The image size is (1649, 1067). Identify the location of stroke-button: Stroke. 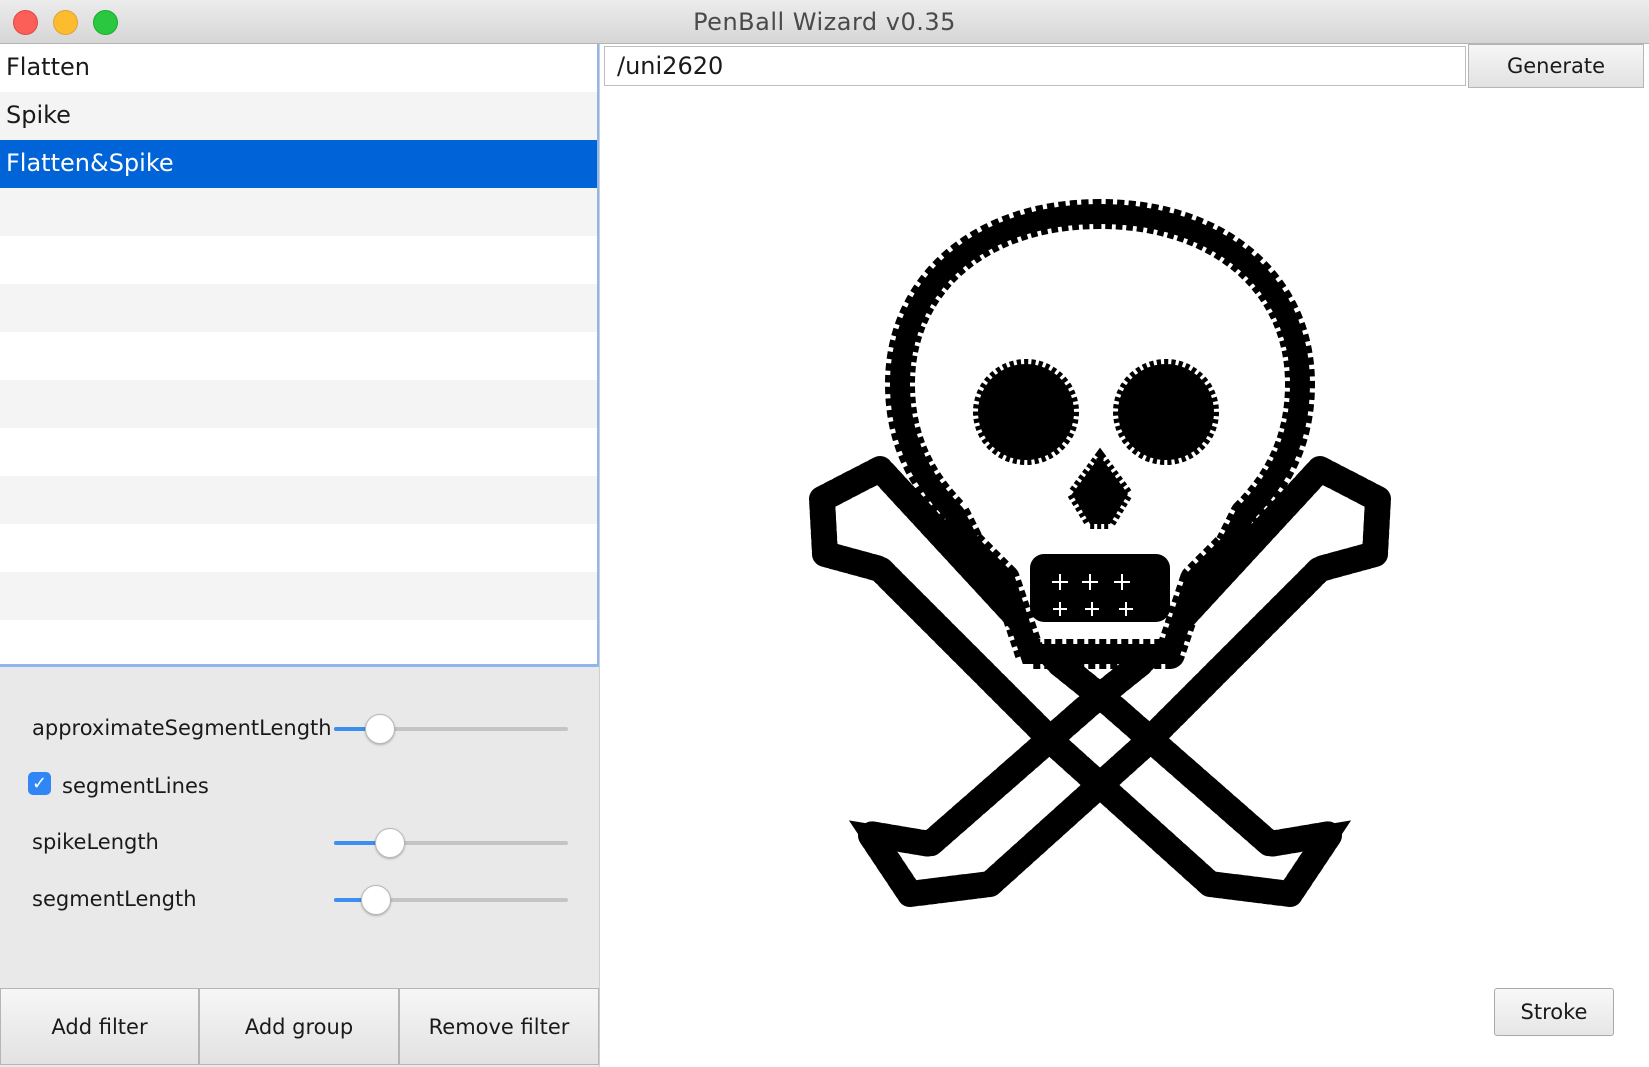
(1554, 1012).